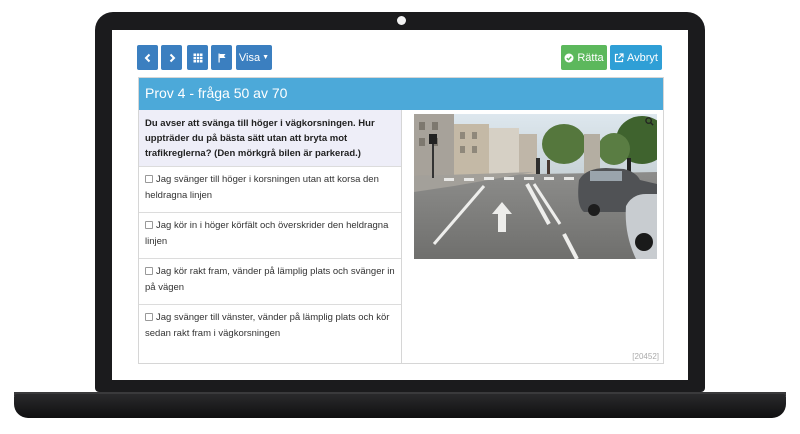  What do you see at coordinates (649, 121) in the screenshot?
I see `zoom-icon` at bounding box center [649, 121].